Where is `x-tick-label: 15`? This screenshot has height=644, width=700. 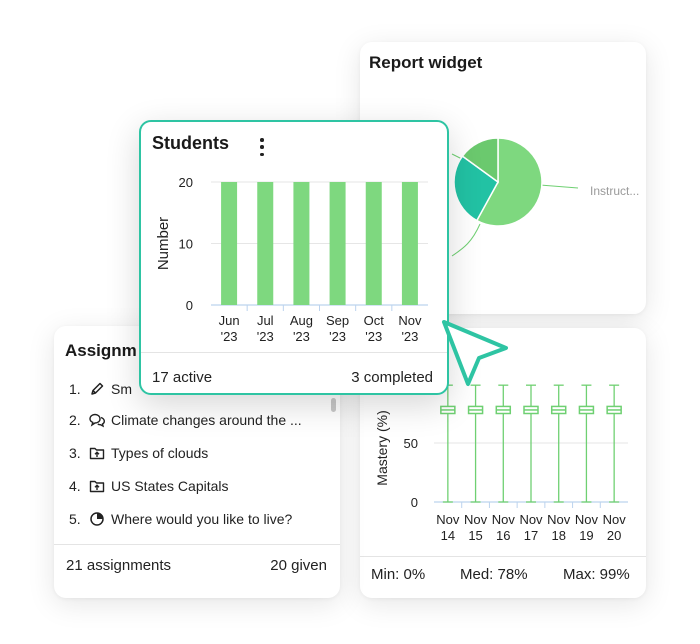
x-tick-label: 15 is located at coordinates (475, 535).